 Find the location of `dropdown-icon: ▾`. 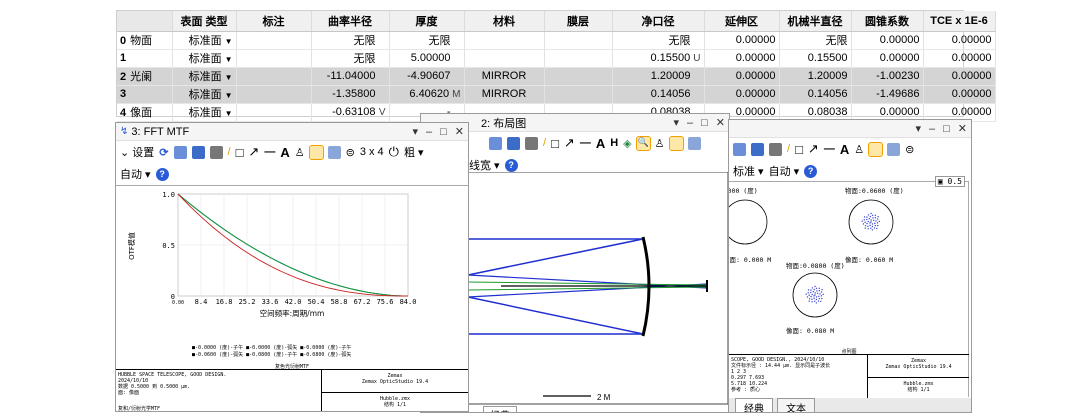

dropdown-icon: ▾ is located at coordinates (918, 128).